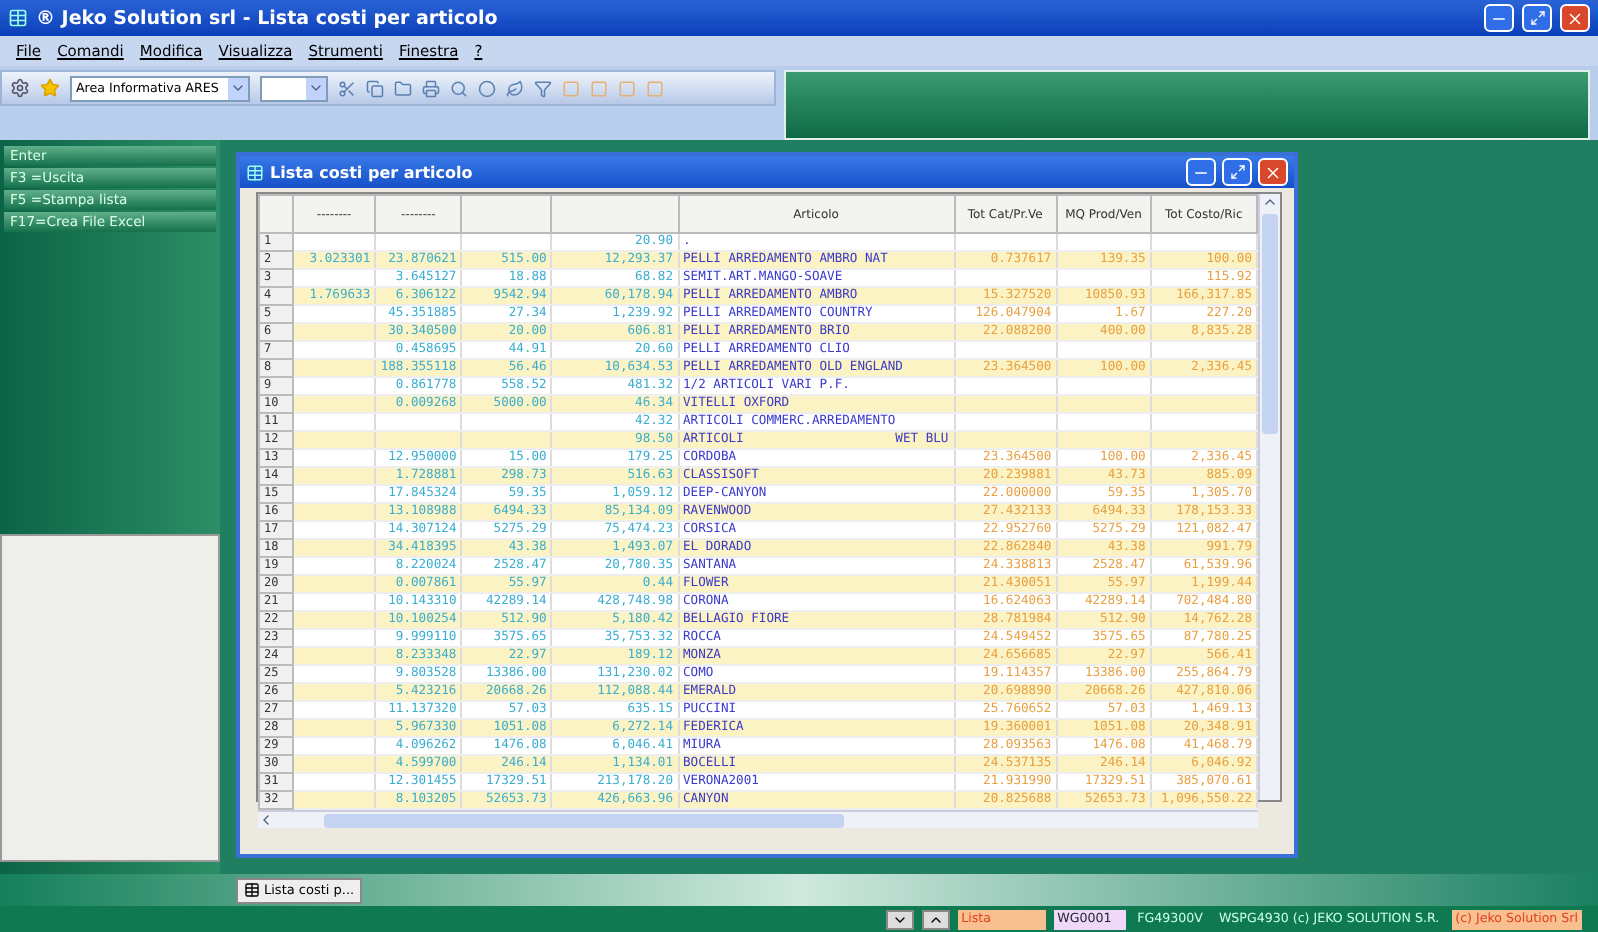  I want to click on window-title: Lista costi per articolo, so click(372, 172).